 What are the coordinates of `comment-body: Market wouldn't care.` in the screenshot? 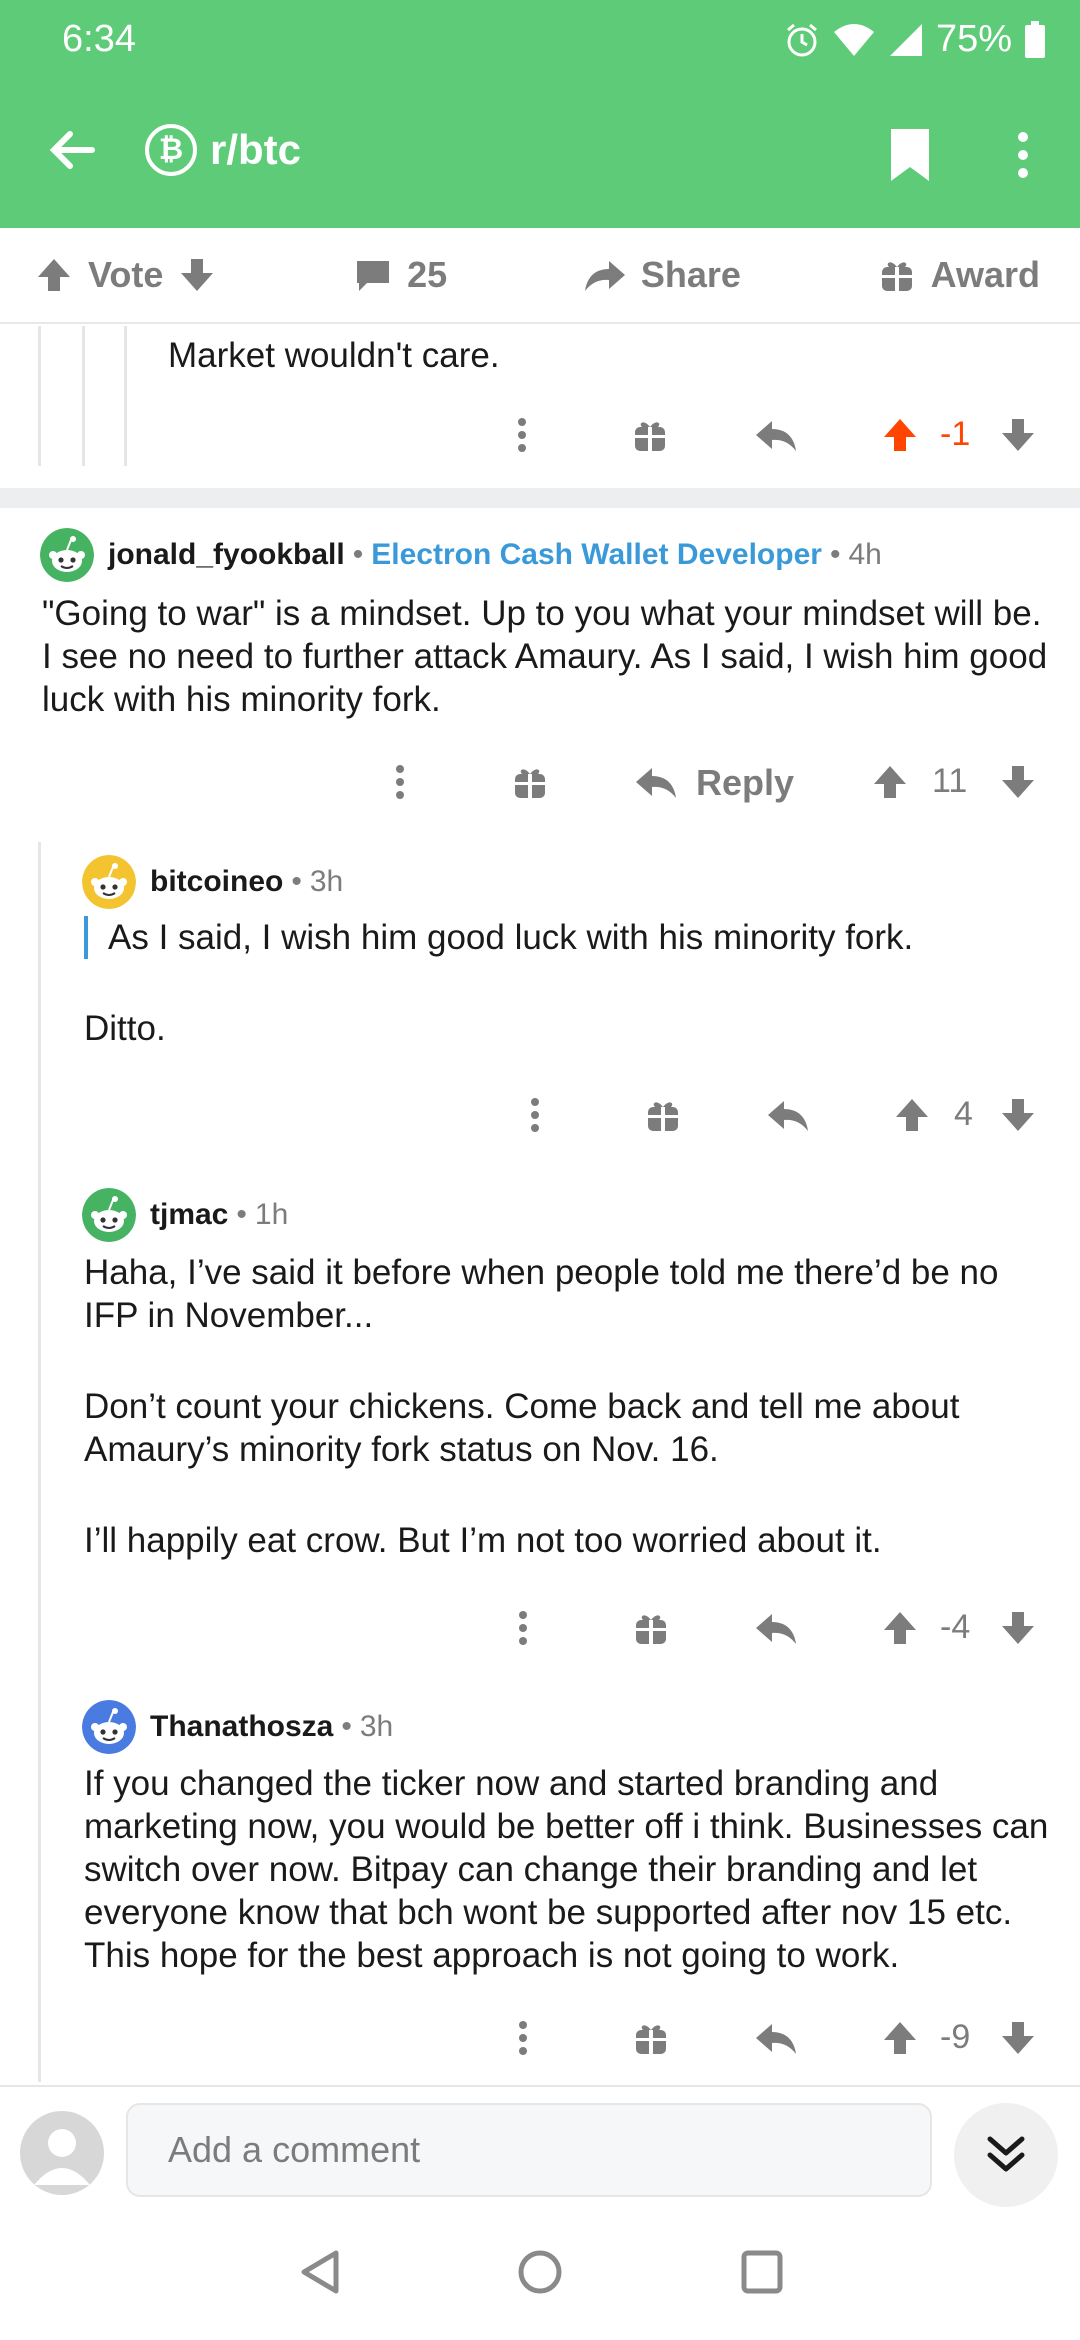 It's located at (608, 355).